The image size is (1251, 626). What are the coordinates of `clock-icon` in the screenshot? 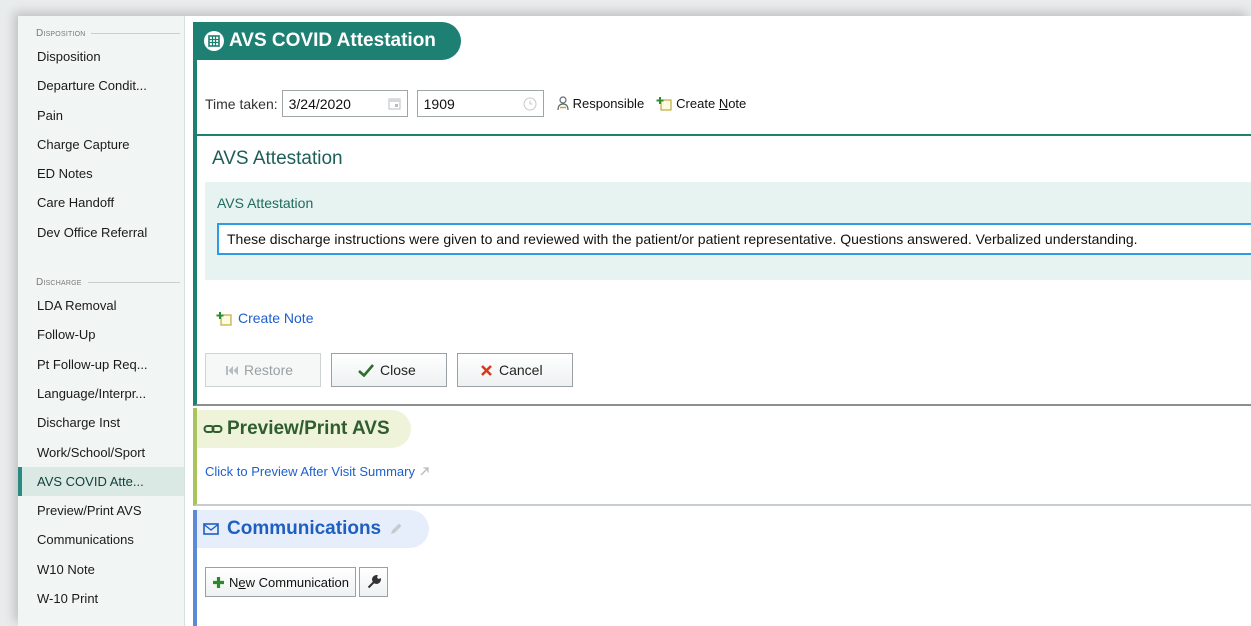 It's located at (530, 104).